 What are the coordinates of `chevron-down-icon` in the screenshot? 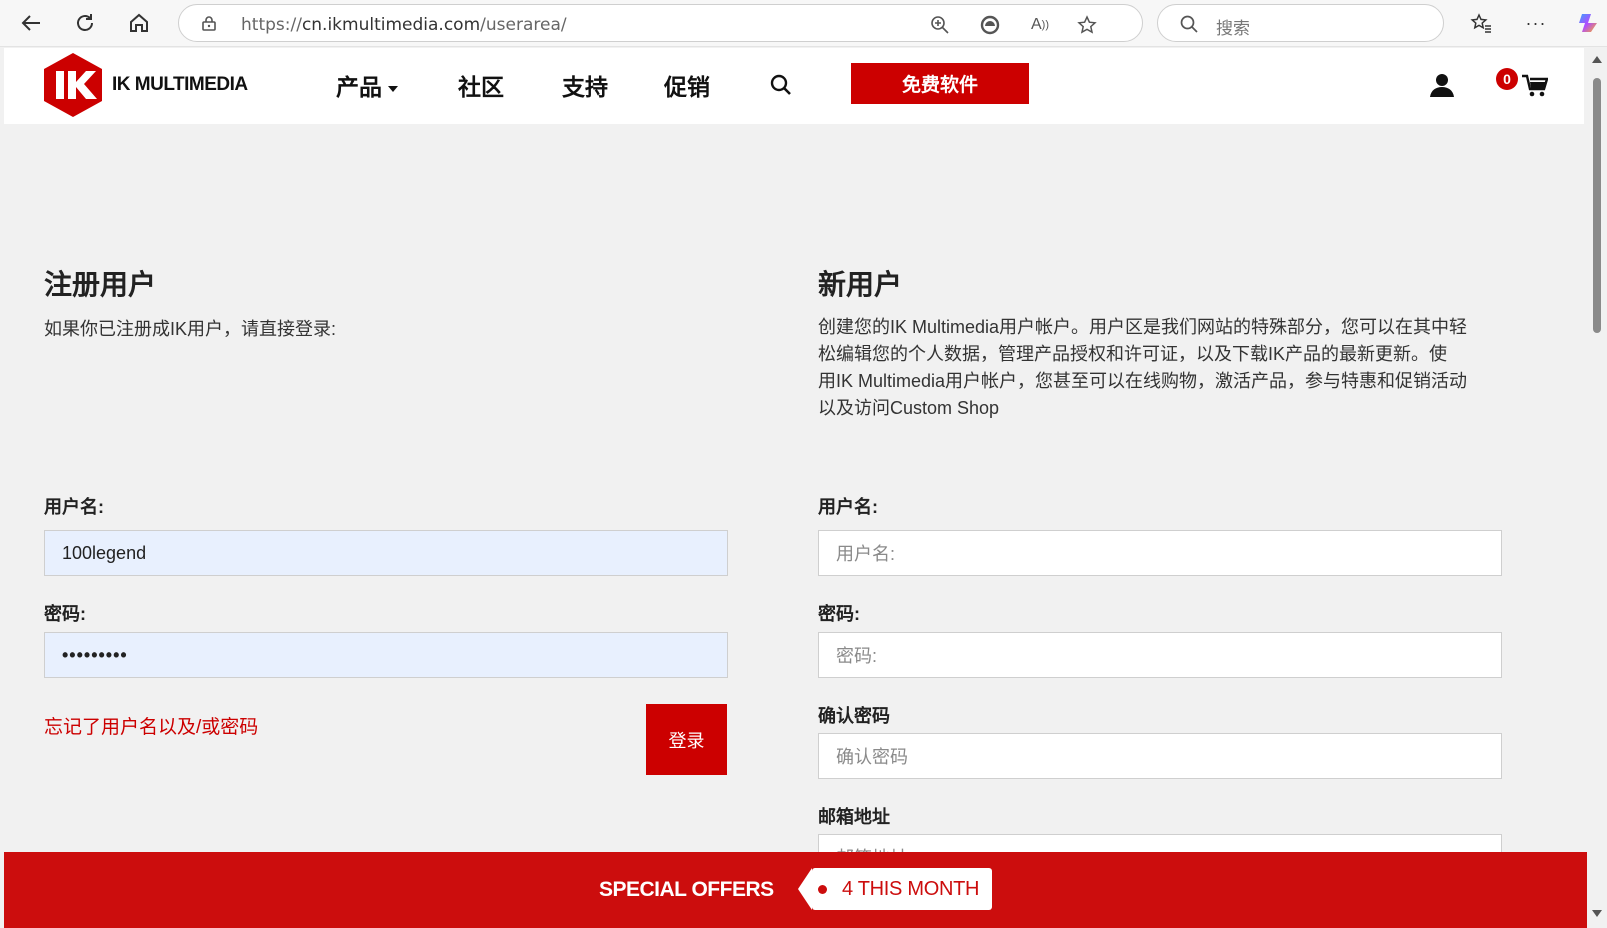 It's located at (393, 88).